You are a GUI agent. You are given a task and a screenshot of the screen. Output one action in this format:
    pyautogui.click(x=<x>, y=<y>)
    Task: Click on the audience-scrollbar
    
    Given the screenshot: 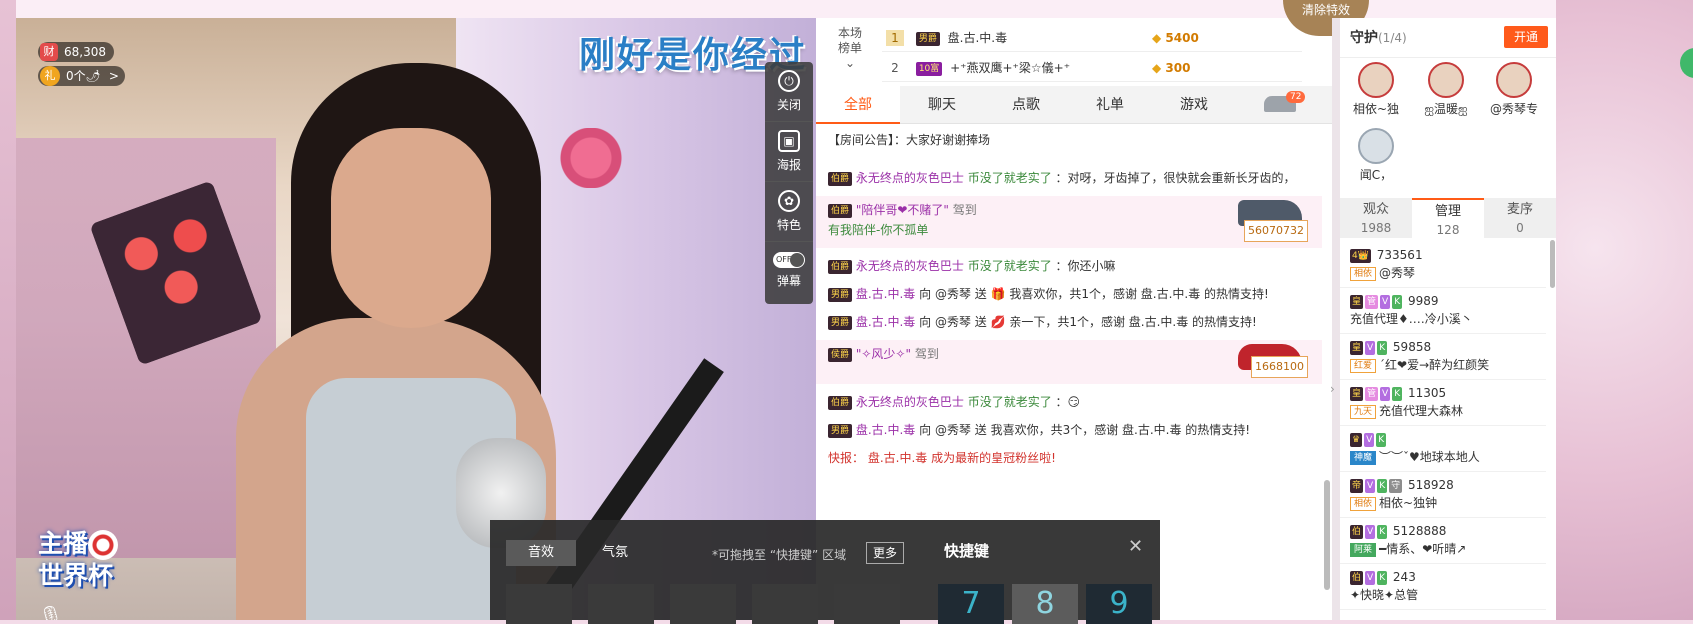 What is the action you would take?
    pyautogui.click(x=1552, y=264)
    